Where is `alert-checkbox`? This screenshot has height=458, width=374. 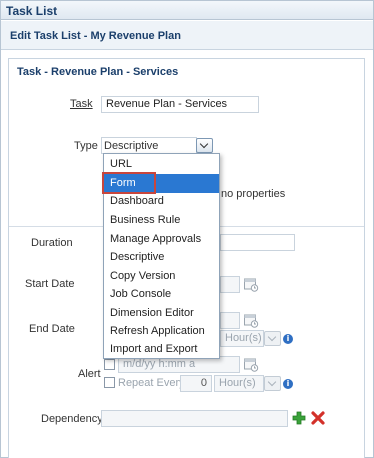 alert-checkbox is located at coordinates (109, 364).